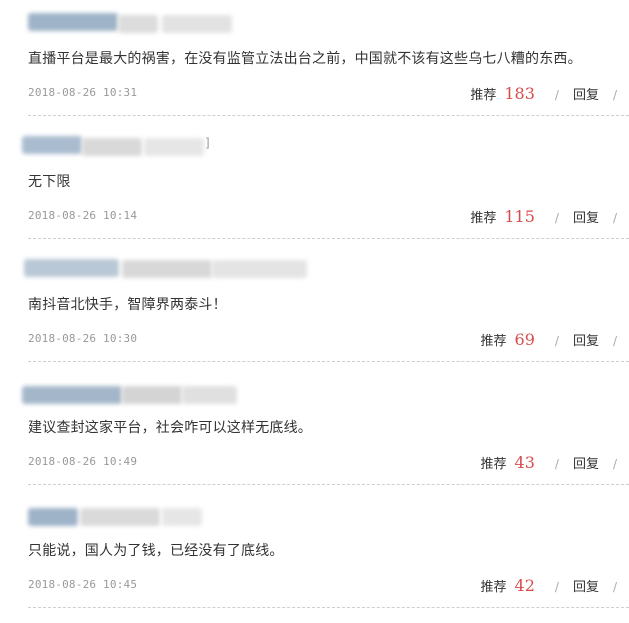  What do you see at coordinates (49, 182) in the screenshot?
I see `comment-text: 无下限` at bounding box center [49, 182].